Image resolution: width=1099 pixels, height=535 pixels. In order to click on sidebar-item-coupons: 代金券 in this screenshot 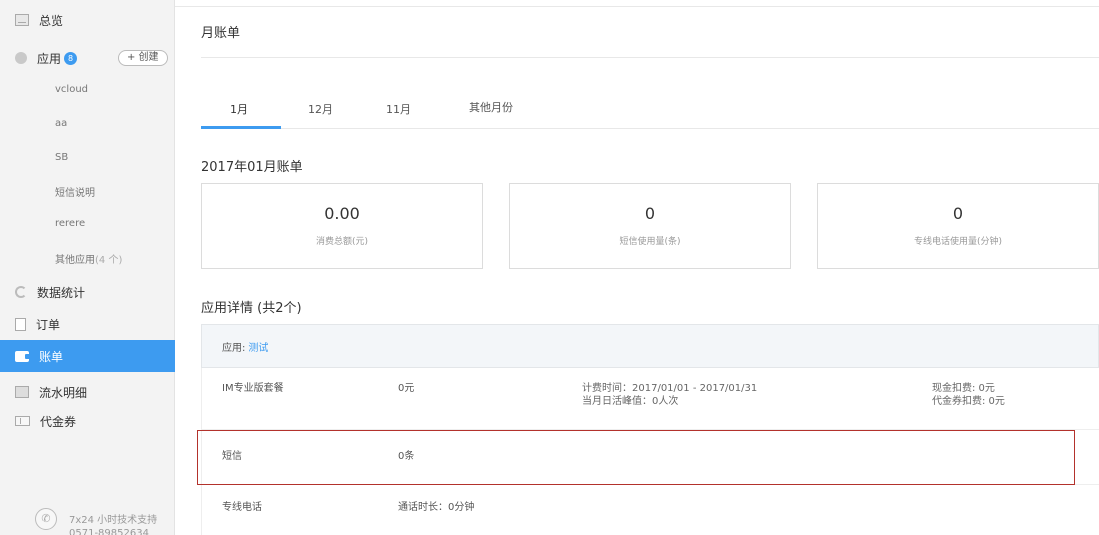, I will do `click(95, 421)`.